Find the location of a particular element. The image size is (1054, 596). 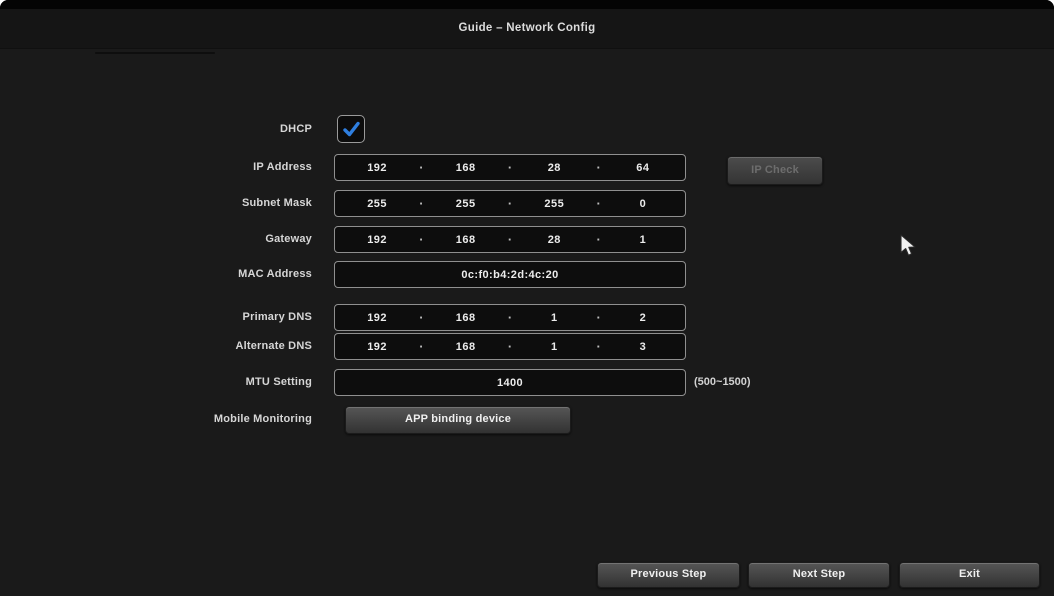

gateway-octet-3: 28 is located at coordinates (554, 240).